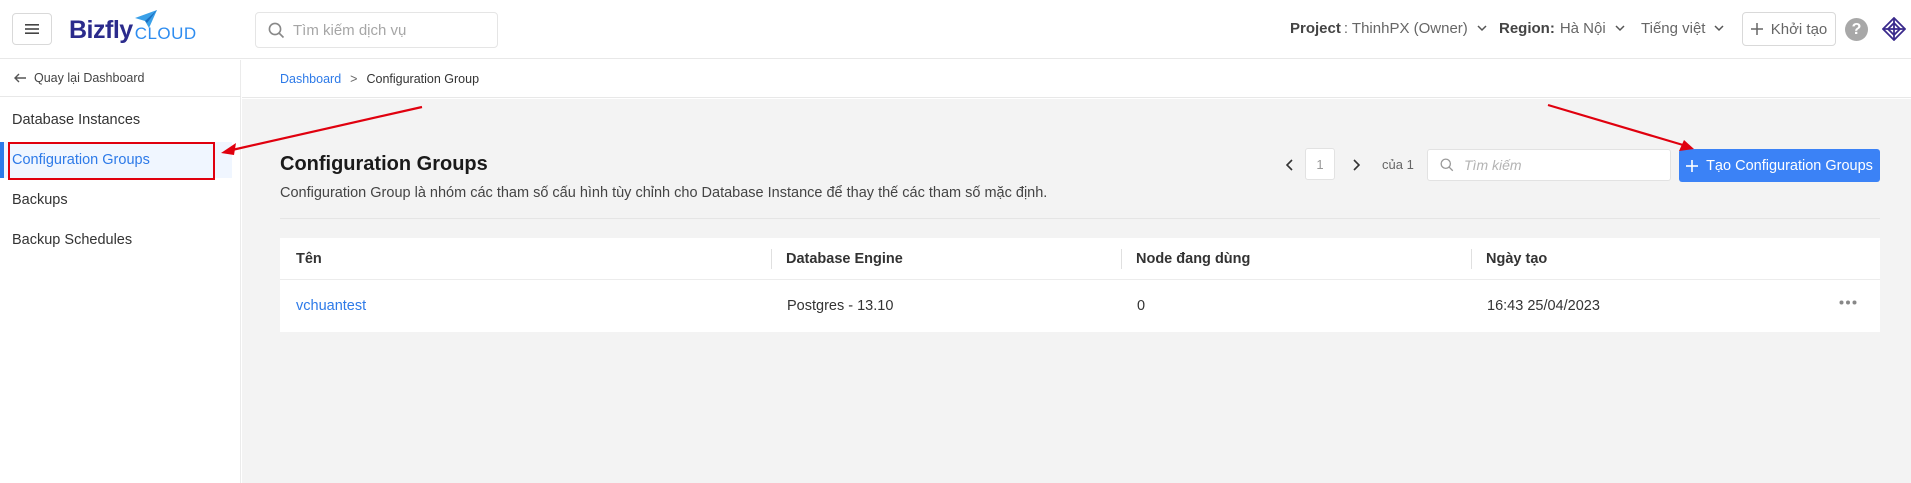 The height and width of the screenshot is (483, 1911). What do you see at coordinates (310, 79) in the screenshot?
I see `breadcrumb-dashboard-link: Dashboard` at bounding box center [310, 79].